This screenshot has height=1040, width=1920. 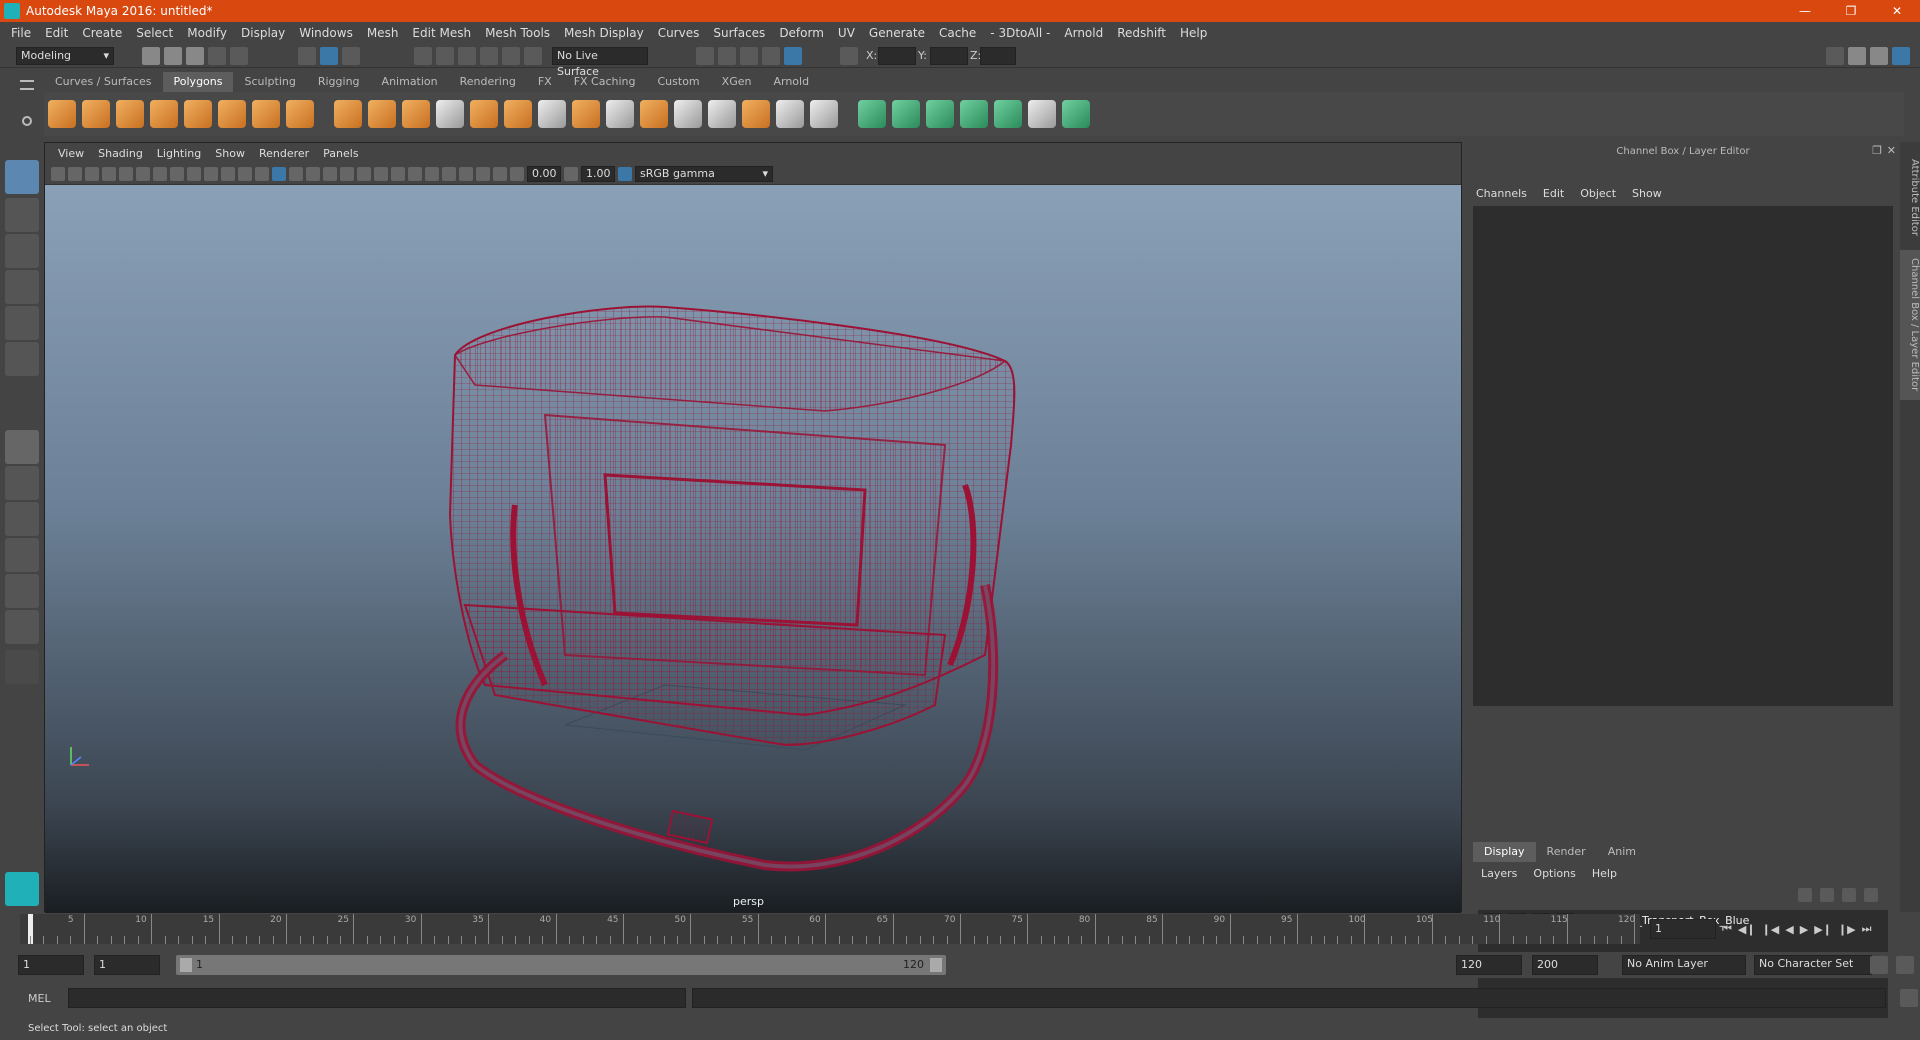 What do you see at coordinates (22, 215) in the screenshot?
I see `lasso-tool-icon` at bounding box center [22, 215].